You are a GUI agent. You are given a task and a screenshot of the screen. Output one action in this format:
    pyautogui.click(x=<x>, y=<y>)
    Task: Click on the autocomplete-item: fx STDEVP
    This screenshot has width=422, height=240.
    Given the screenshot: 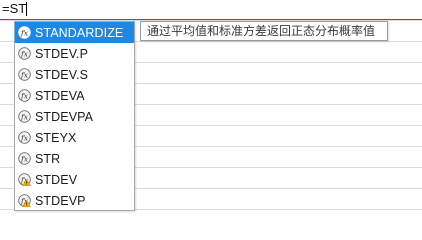 What is the action you would take?
    pyautogui.click(x=74, y=200)
    